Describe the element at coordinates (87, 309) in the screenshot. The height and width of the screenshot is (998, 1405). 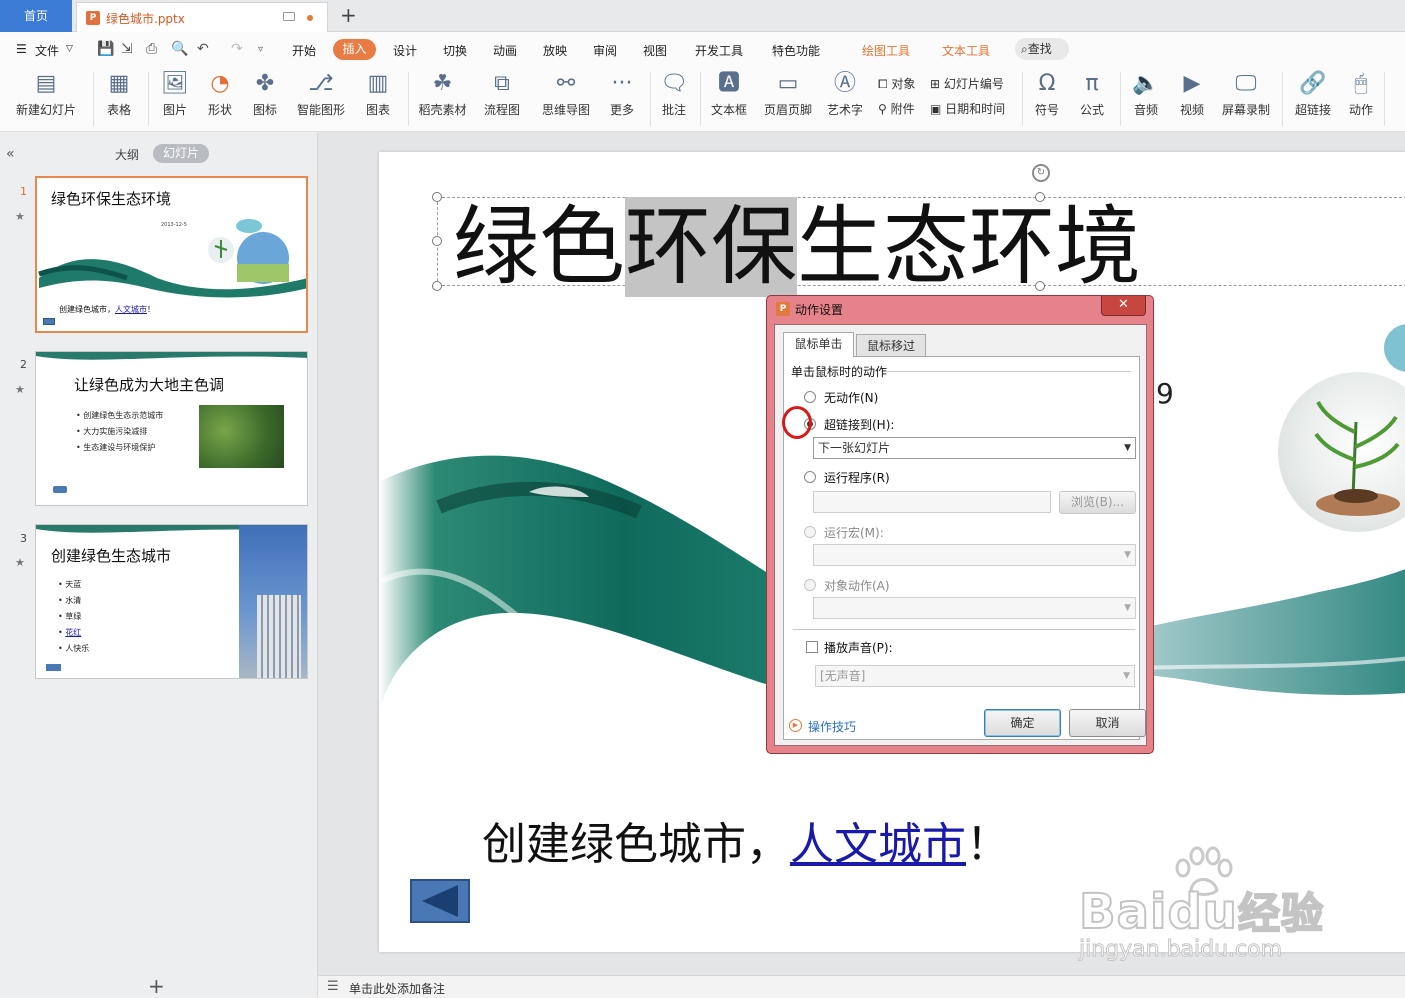
I see `thumb-footer-text: 创建绿色城市，` at that location.